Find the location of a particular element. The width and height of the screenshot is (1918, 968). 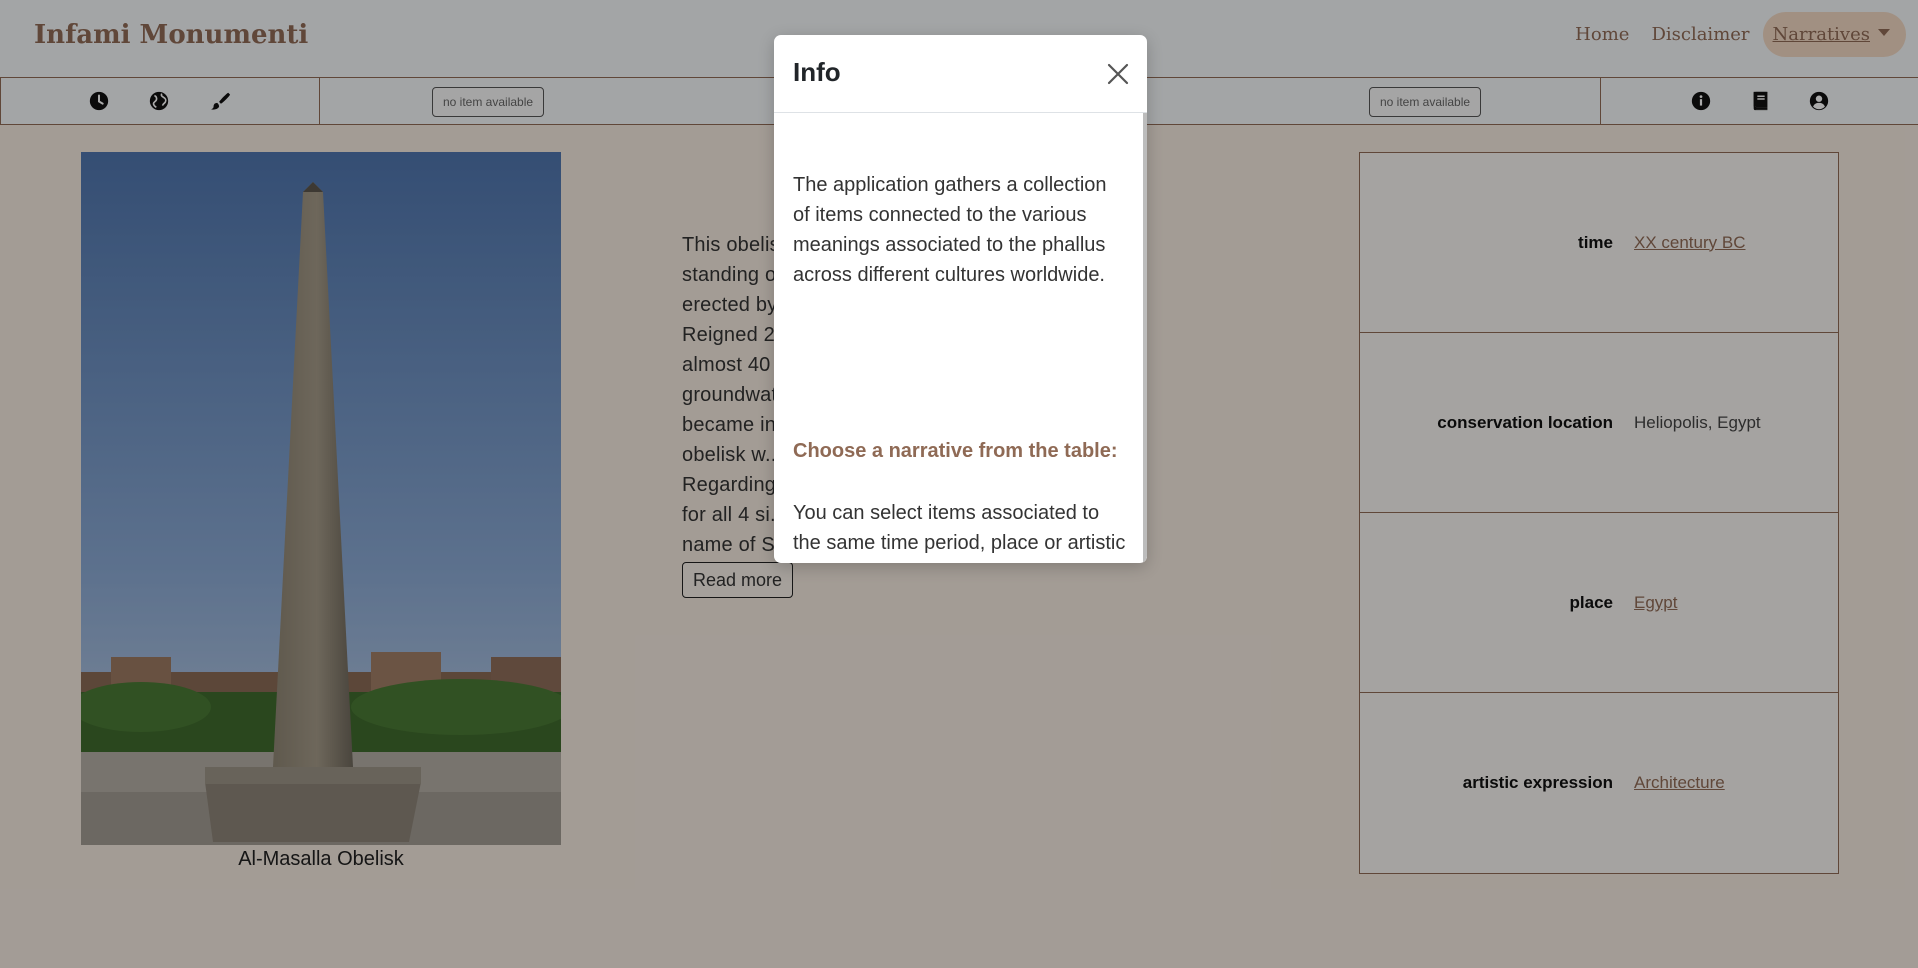

modal-title: Info is located at coordinates (817, 72).